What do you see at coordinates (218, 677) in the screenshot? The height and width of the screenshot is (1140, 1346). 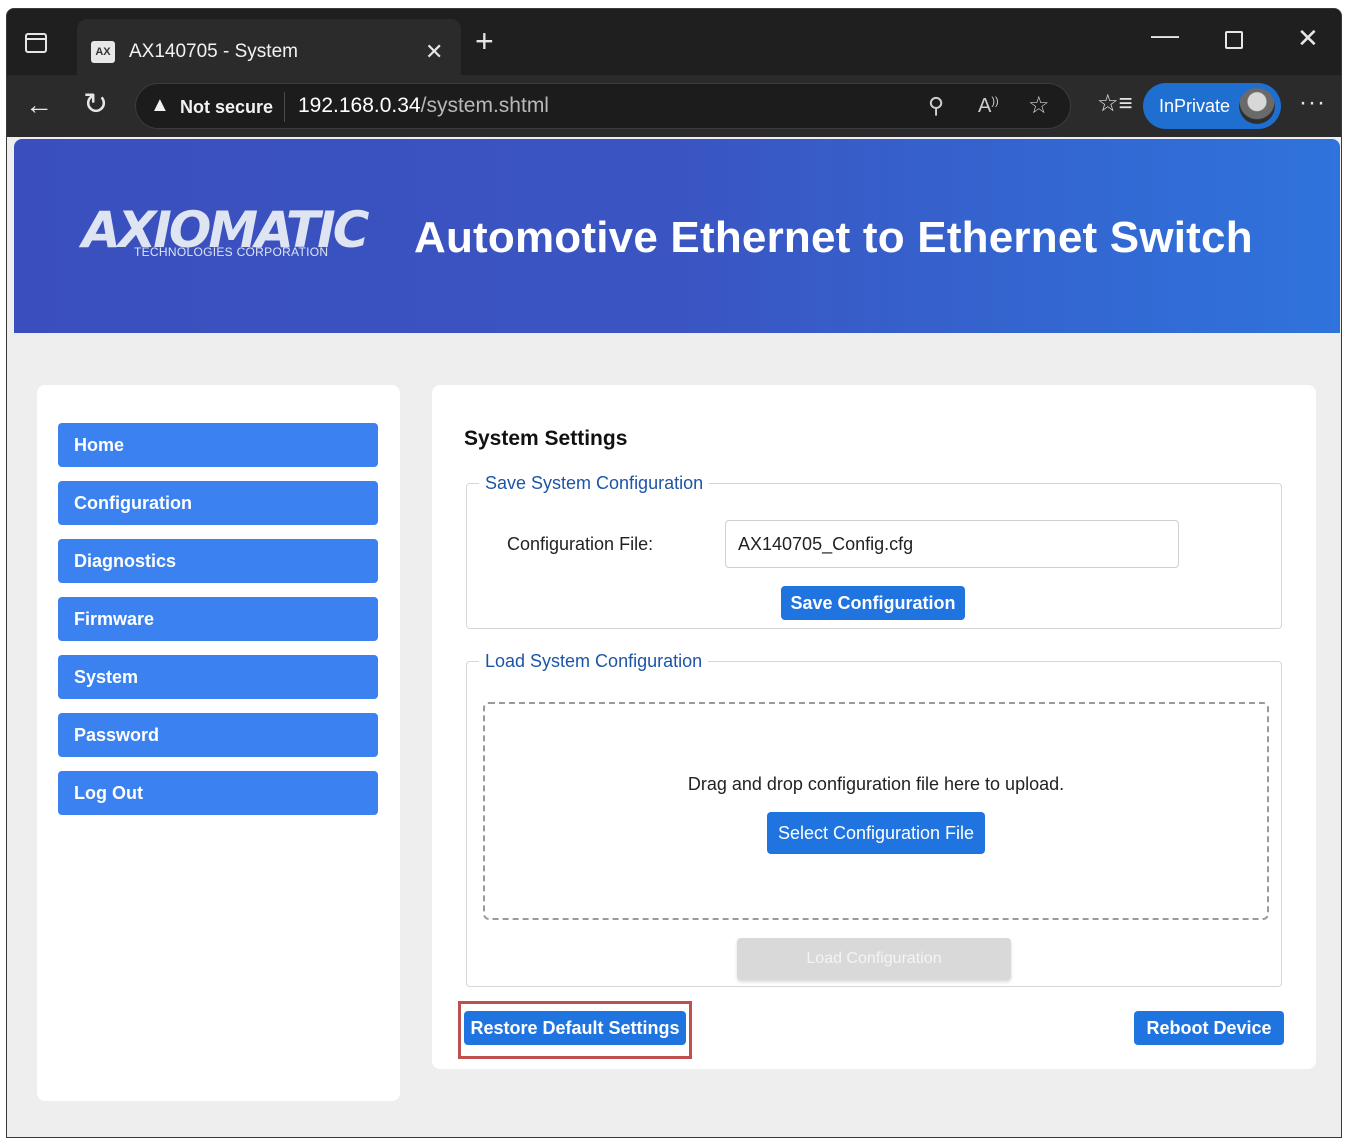 I see `sidebar-item-system: System` at bounding box center [218, 677].